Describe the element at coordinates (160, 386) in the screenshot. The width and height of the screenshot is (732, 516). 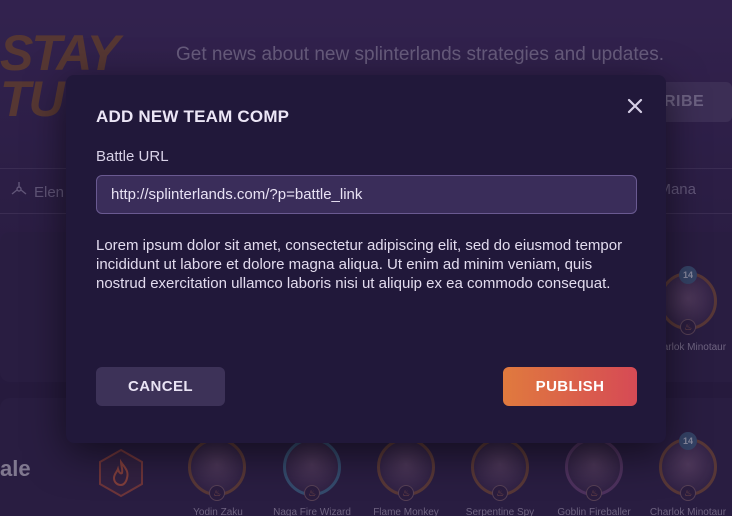
I see `cancel-button: CANCEL` at that location.